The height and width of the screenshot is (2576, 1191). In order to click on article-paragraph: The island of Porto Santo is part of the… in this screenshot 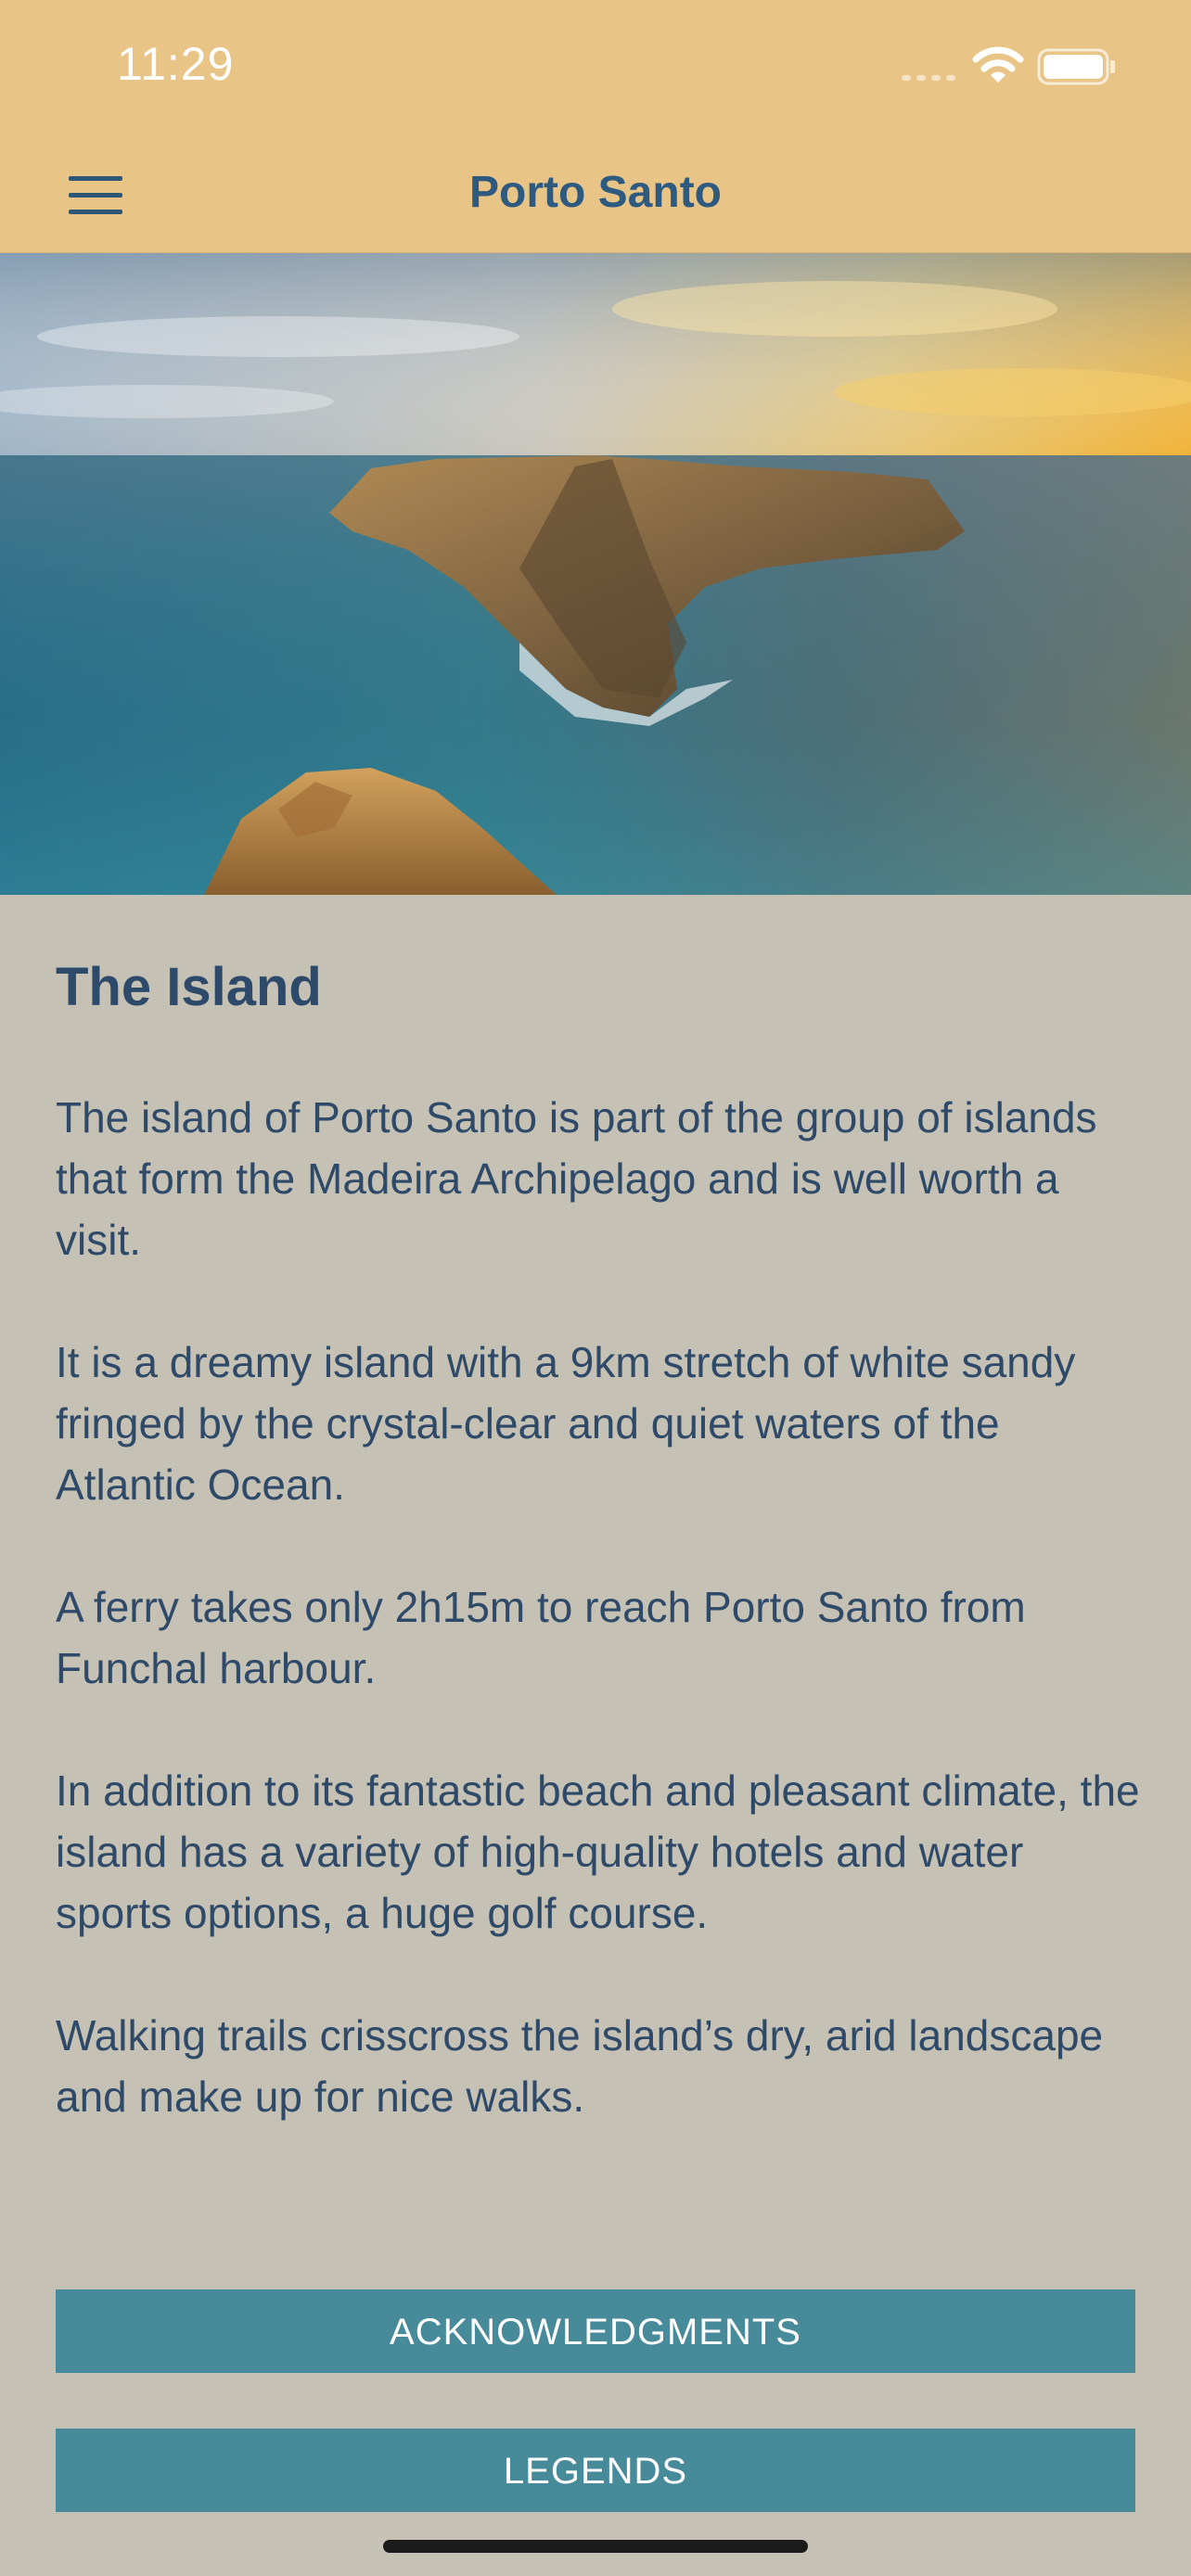, I will do `click(576, 1178)`.